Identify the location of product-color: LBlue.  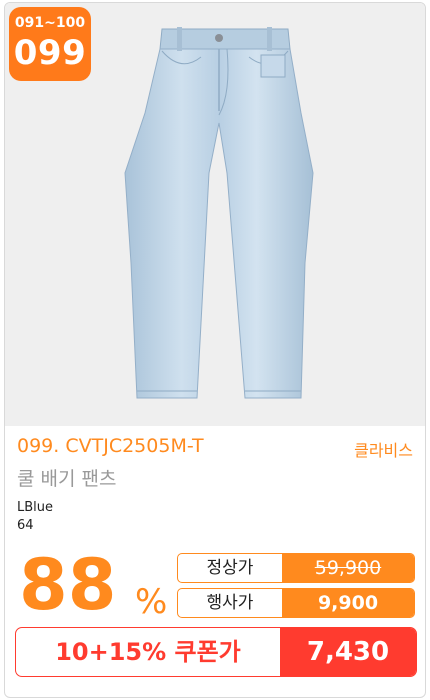
(35, 507).